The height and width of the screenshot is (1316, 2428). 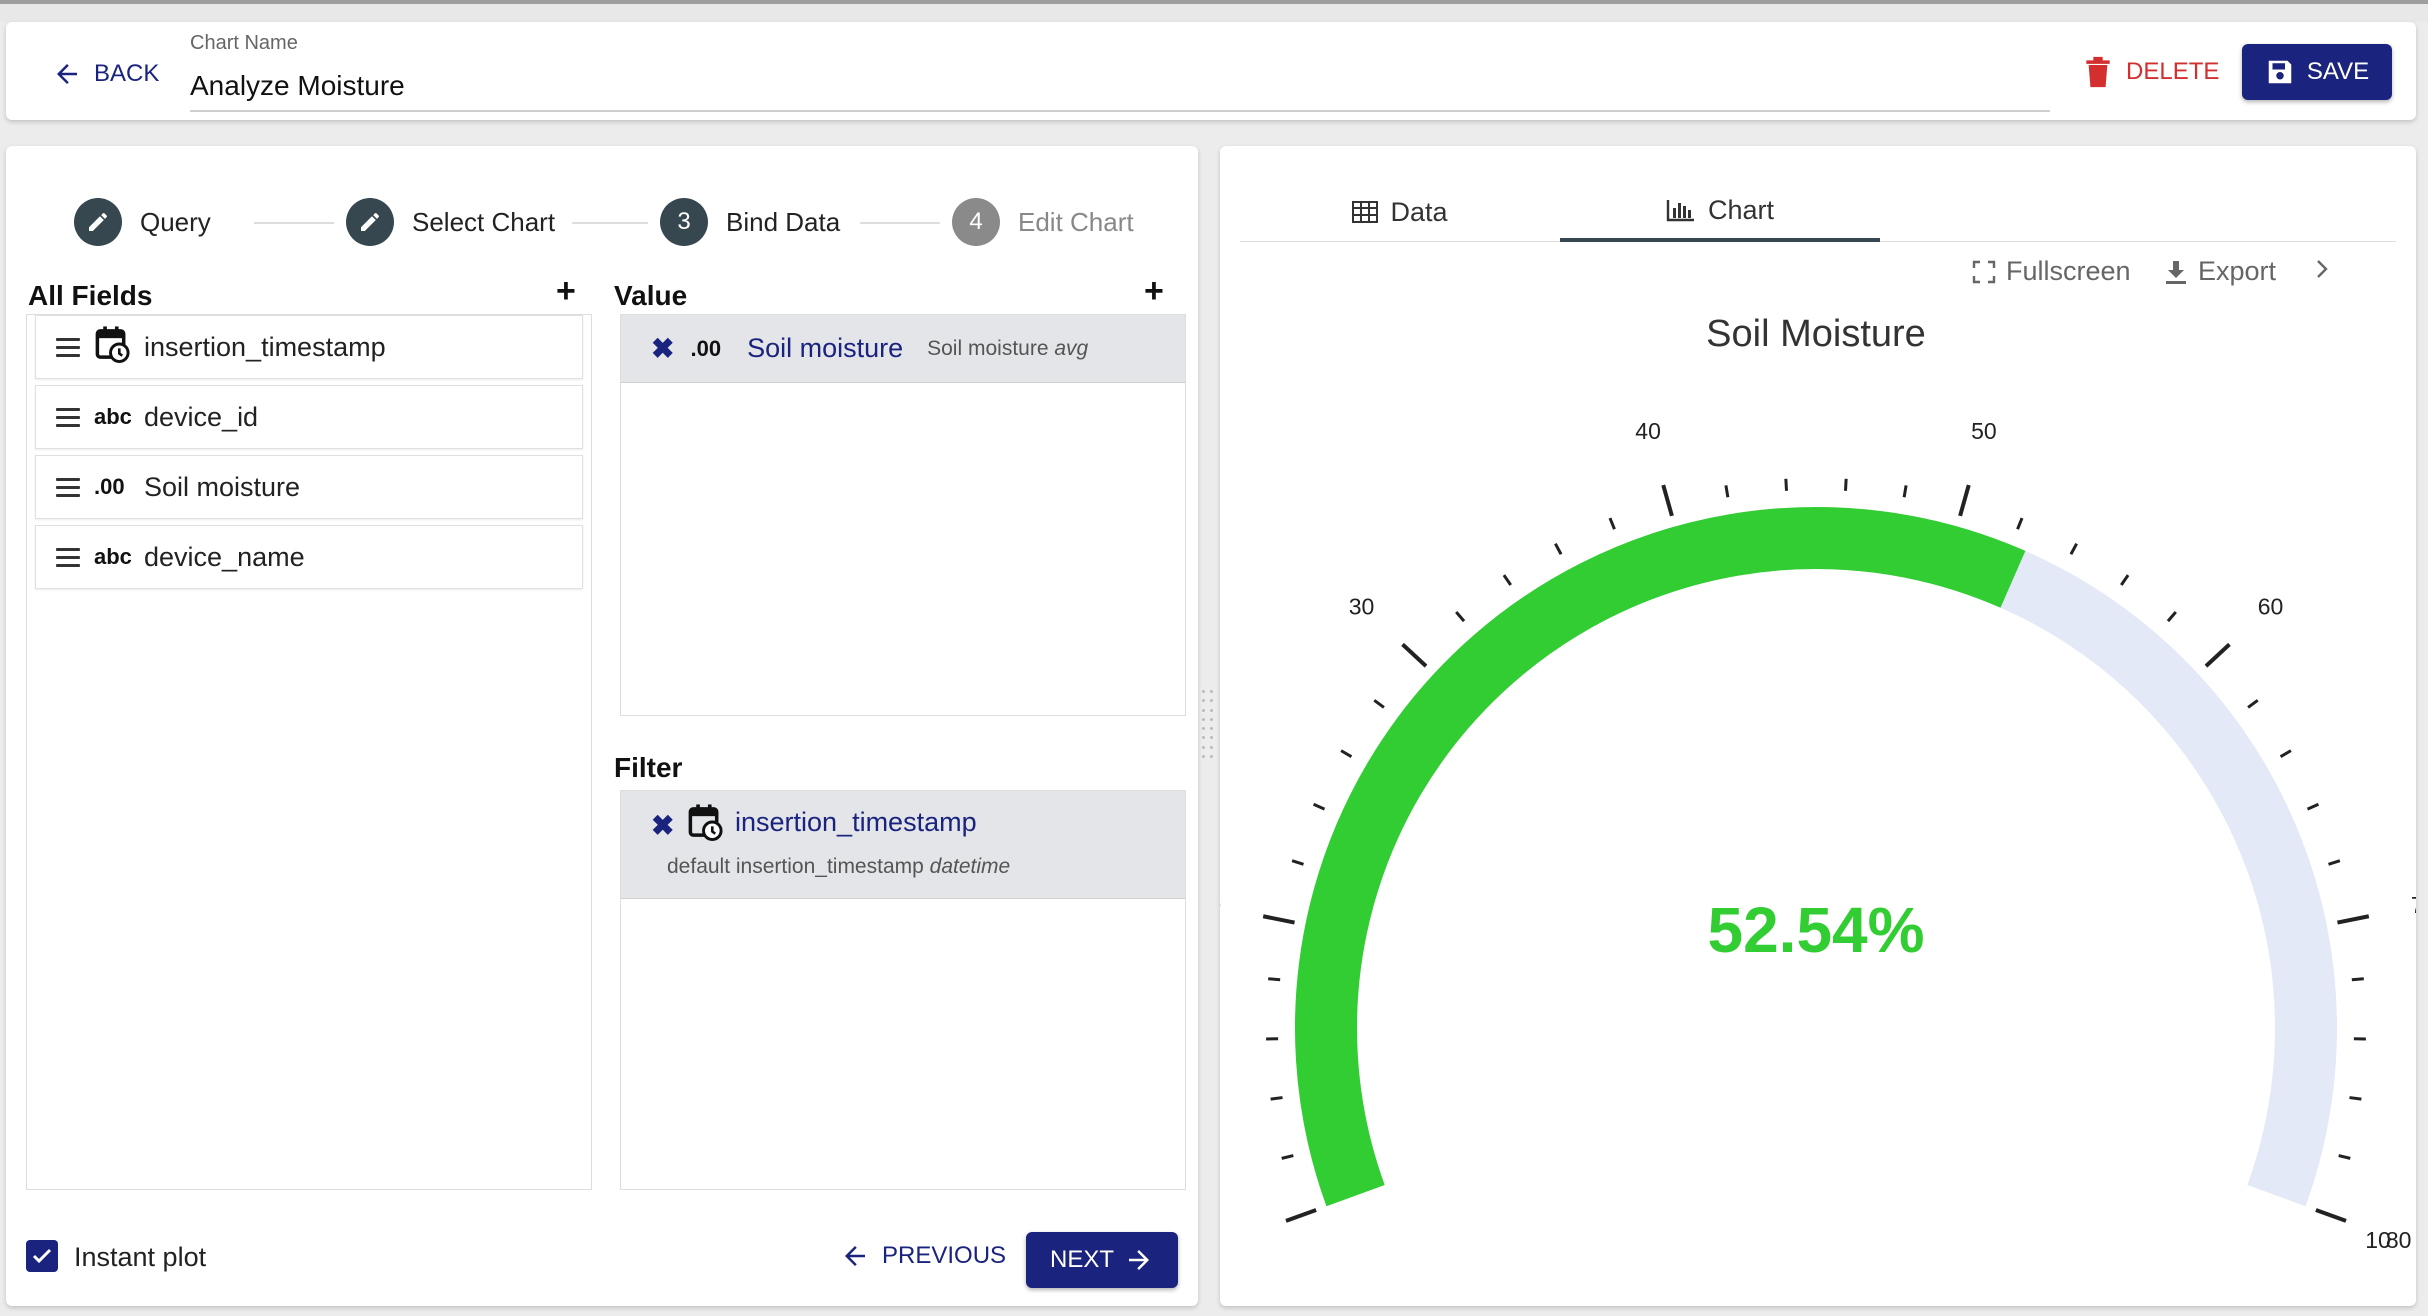 I want to click on step-query: Query, so click(x=142, y=222).